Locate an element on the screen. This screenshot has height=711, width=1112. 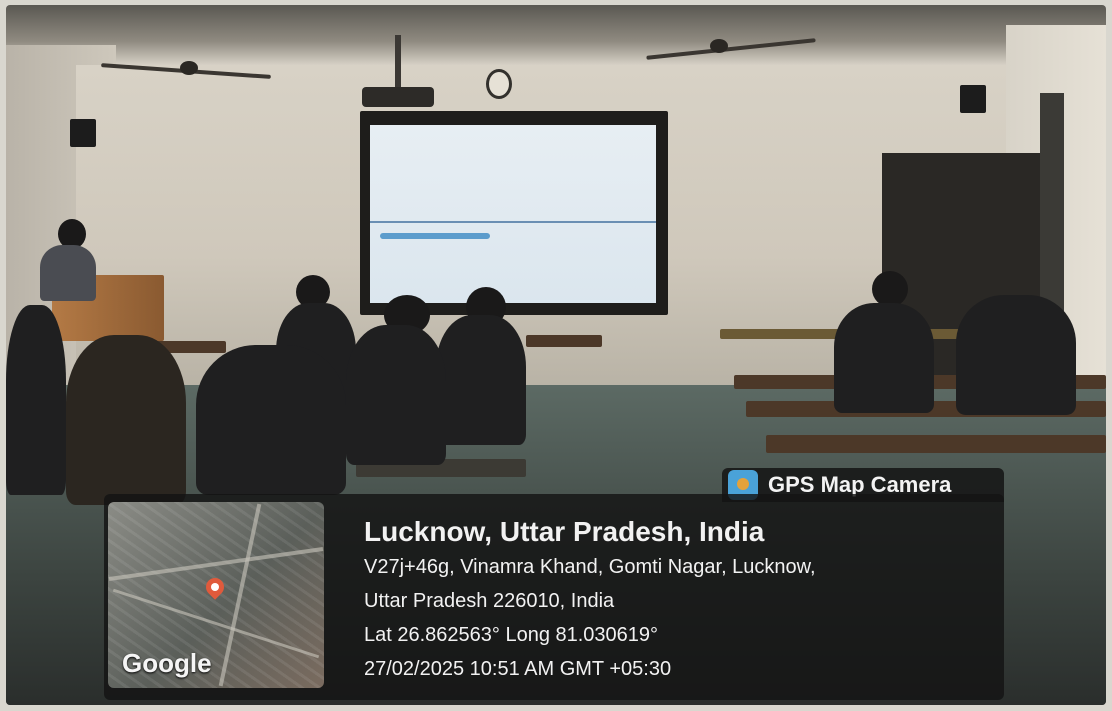
student-head is located at coordinates (890, 289).